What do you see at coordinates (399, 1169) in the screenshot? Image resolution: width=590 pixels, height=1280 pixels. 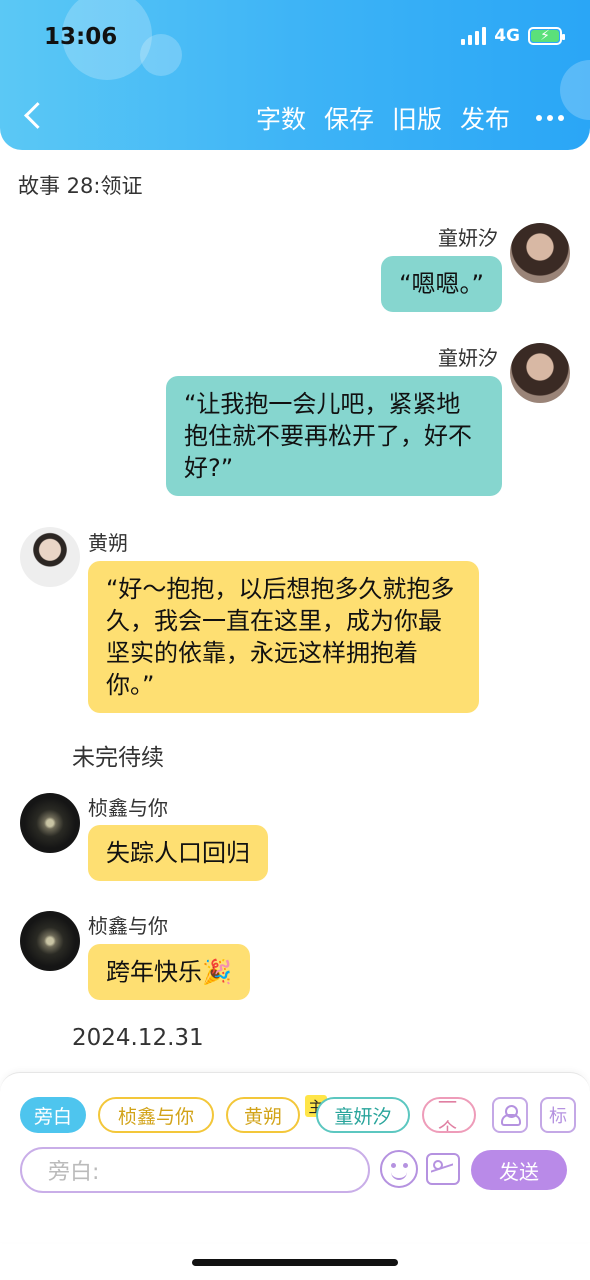 I see `emoji-icon` at bounding box center [399, 1169].